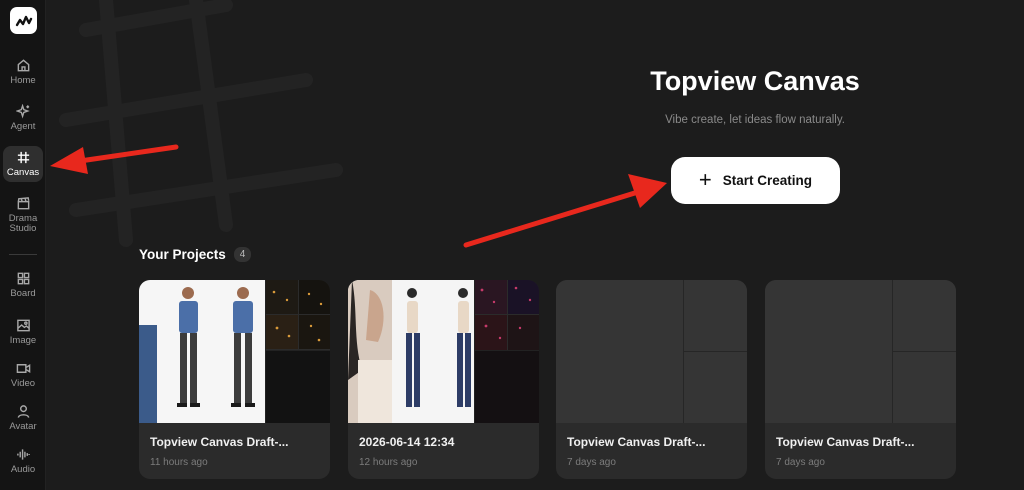 The image size is (1024, 490). Describe the element at coordinates (23, 293) in the screenshot. I see `sidebar-item-label: Board` at that location.